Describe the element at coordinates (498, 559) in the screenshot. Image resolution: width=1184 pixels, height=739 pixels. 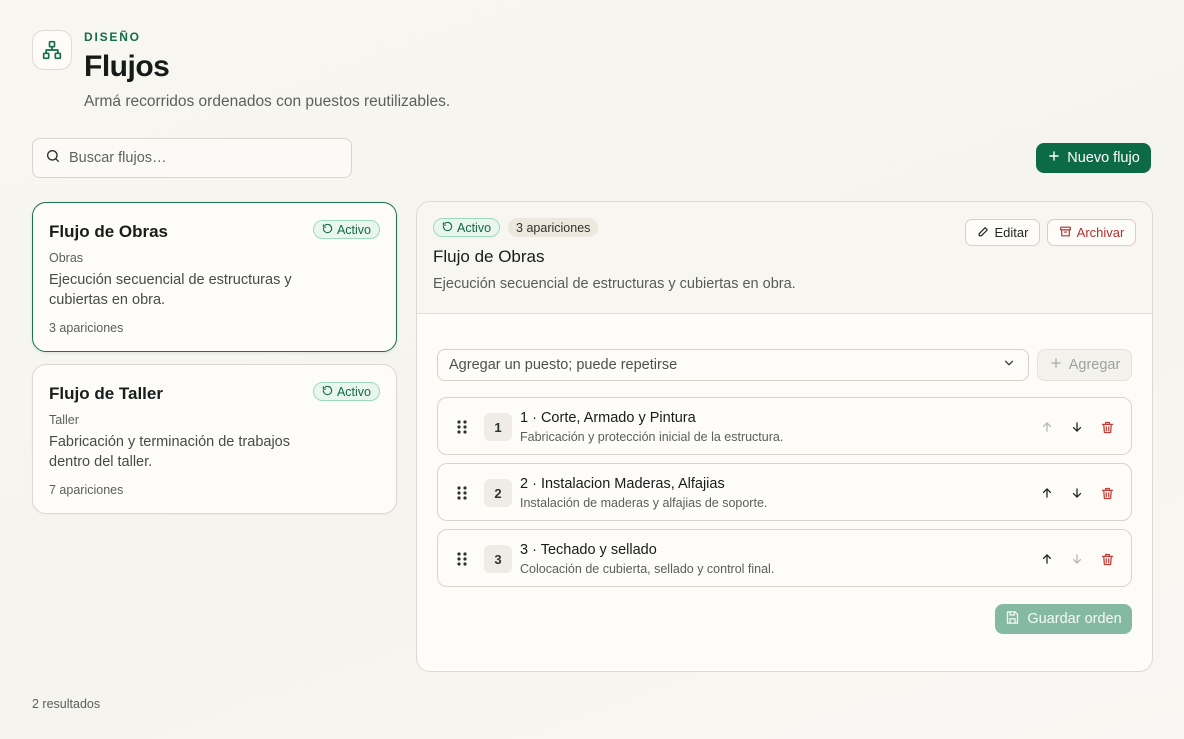
I see `step-number: 3` at that location.